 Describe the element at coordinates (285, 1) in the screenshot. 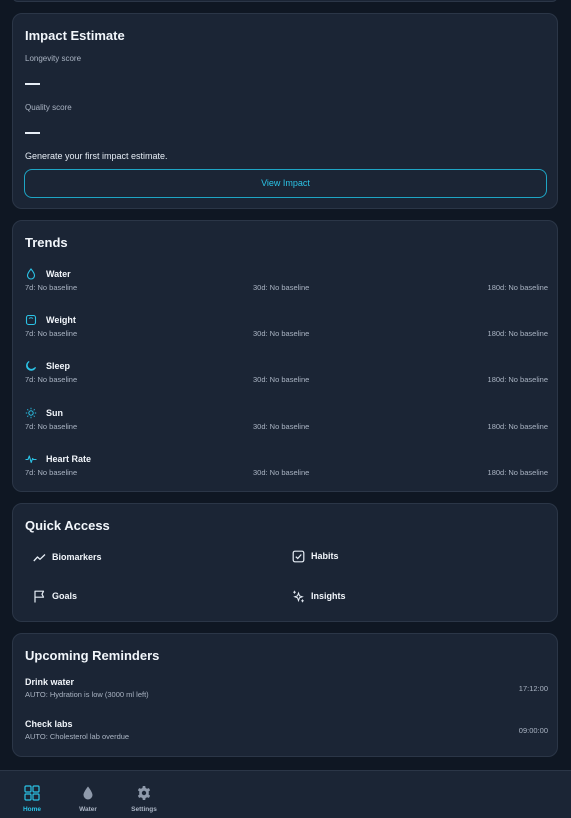

I see `previous-card` at that location.